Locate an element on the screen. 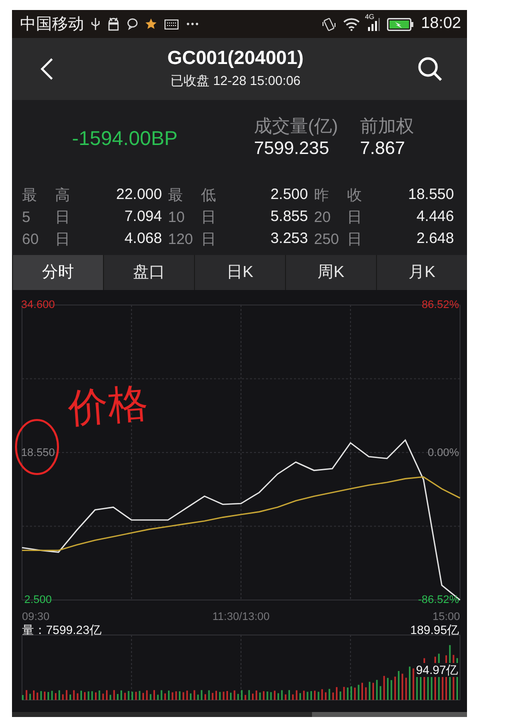 This screenshot has height=727, width=506. time-label: 09:30 is located at coordinates (36, 617).